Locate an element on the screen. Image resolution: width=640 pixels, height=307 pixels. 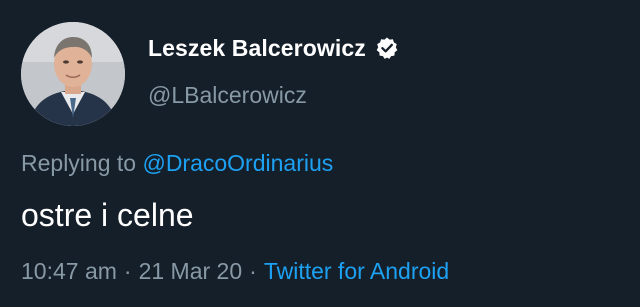
verified-badge-icon is located at coordinates (387, 48).